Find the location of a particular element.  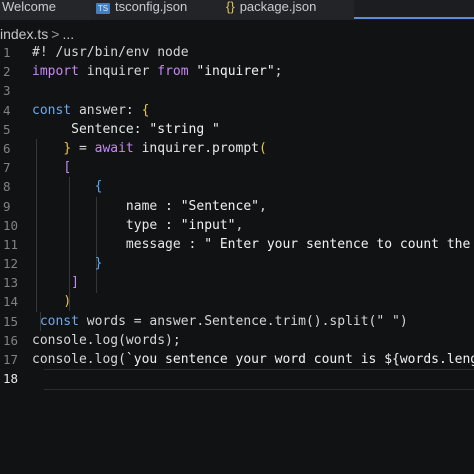

punct: ; is located at coordinates (278, 72).